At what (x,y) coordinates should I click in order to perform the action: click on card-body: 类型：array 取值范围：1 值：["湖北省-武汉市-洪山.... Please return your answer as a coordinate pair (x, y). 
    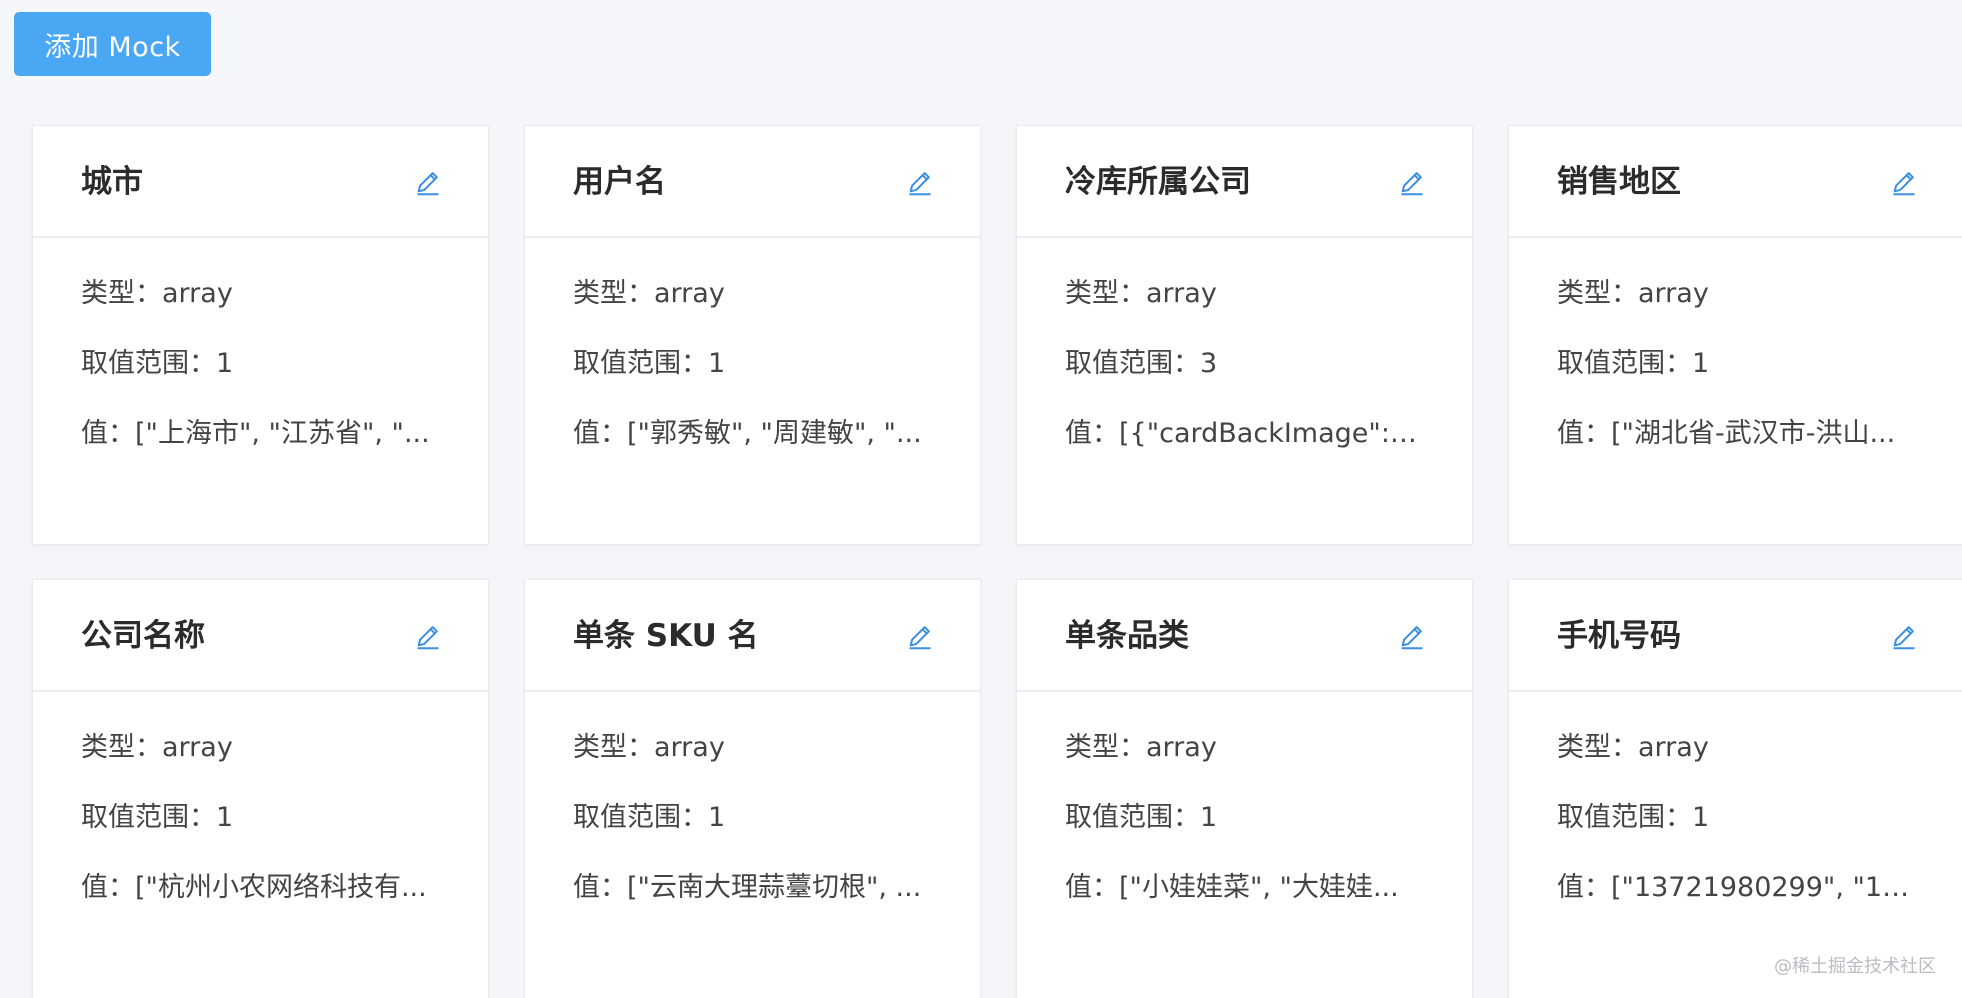
    Looking at the image, I should click on (1735, 361).